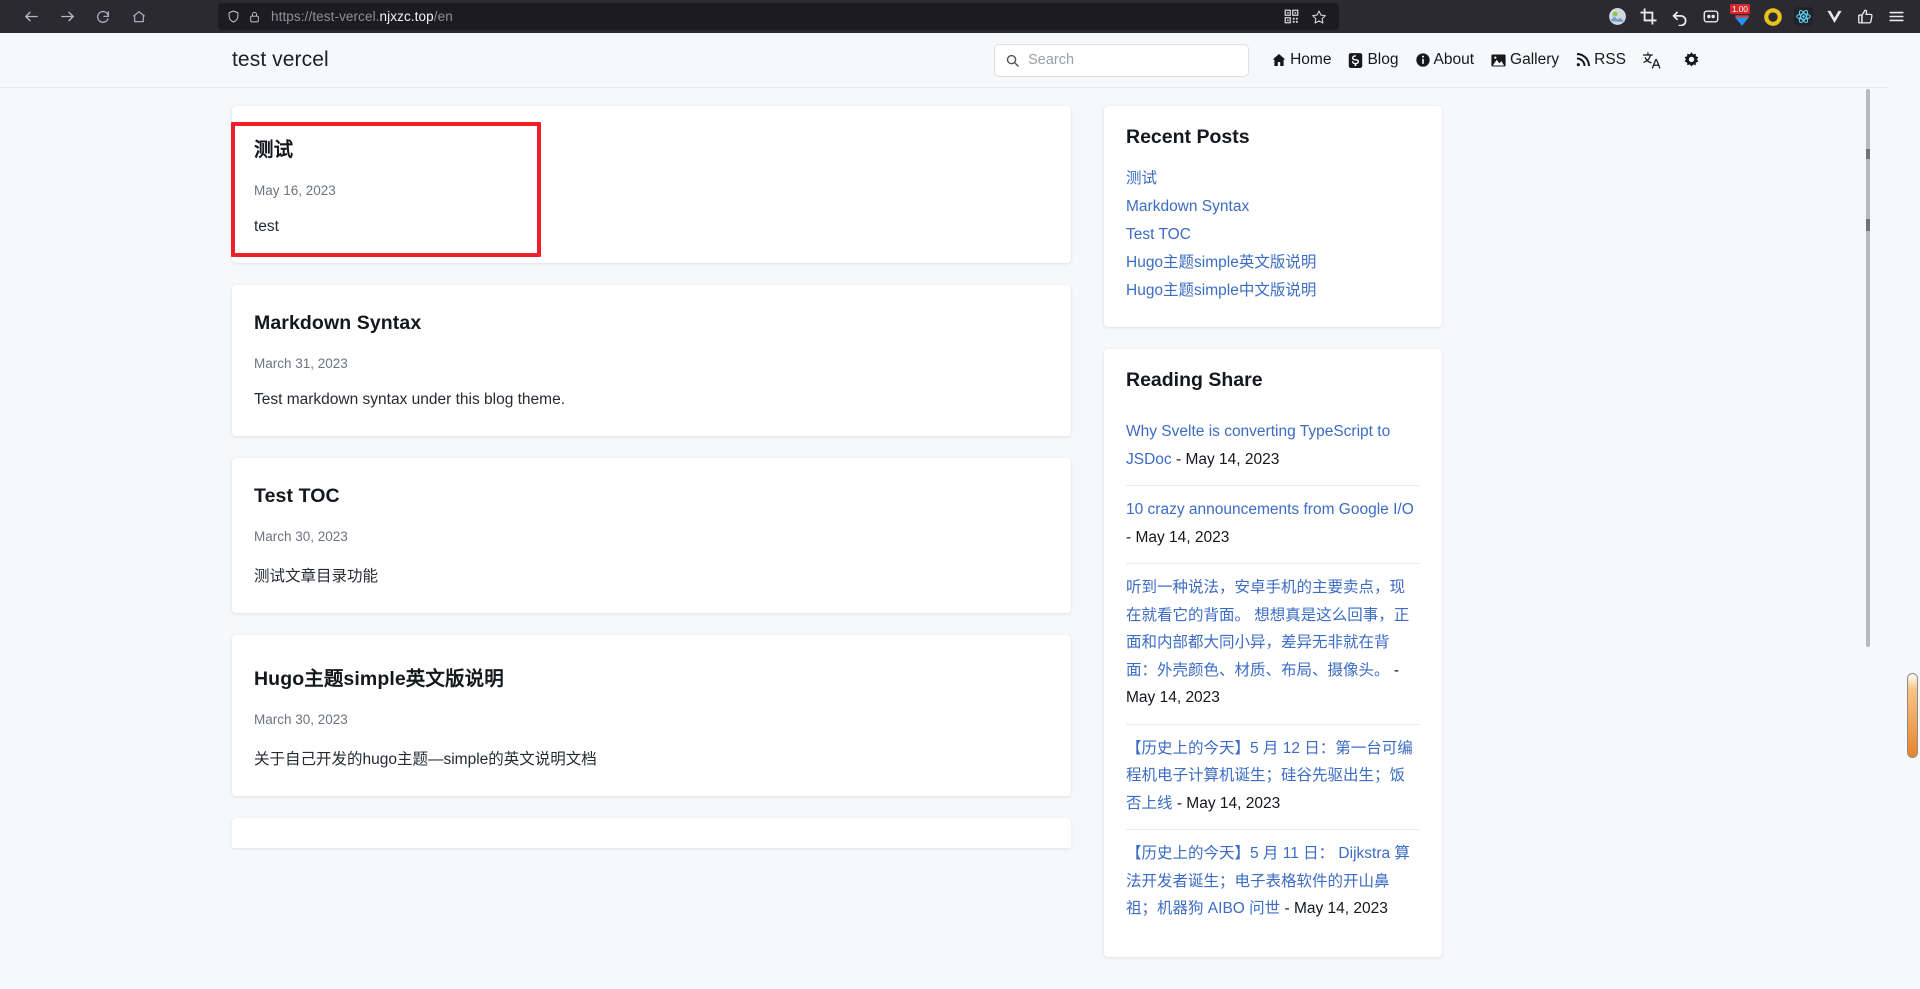 The height and width of the screenshot is (989, 1920). I want to click on nav-item-blog: Blog, so click(1373, 60).